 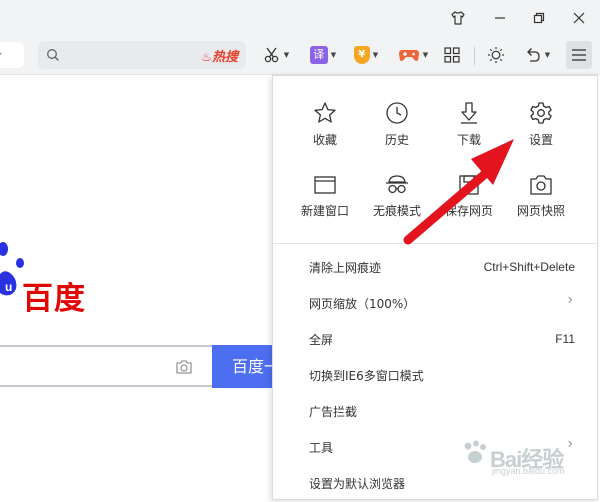 What do you see at coordinates (475, 451) in the screenshot?
I see `paw-icon` at bounding box center [475, 451].